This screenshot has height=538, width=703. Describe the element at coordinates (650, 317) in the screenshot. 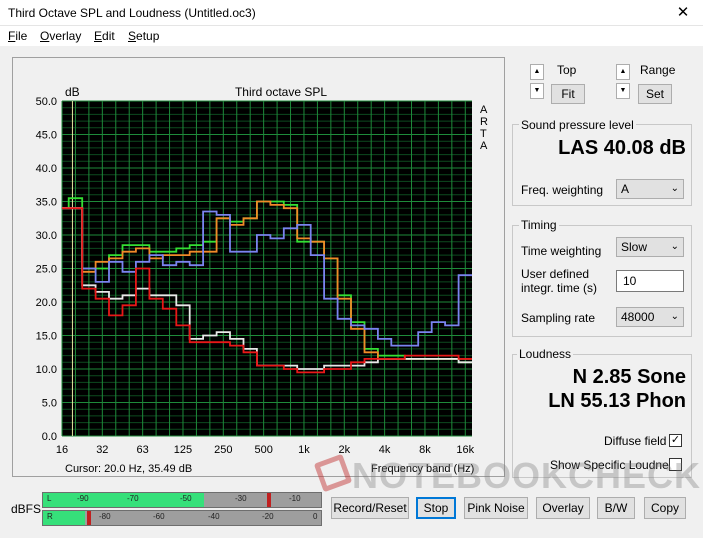

I see `sampling-rate-select: 48000 ⌄` at that location.